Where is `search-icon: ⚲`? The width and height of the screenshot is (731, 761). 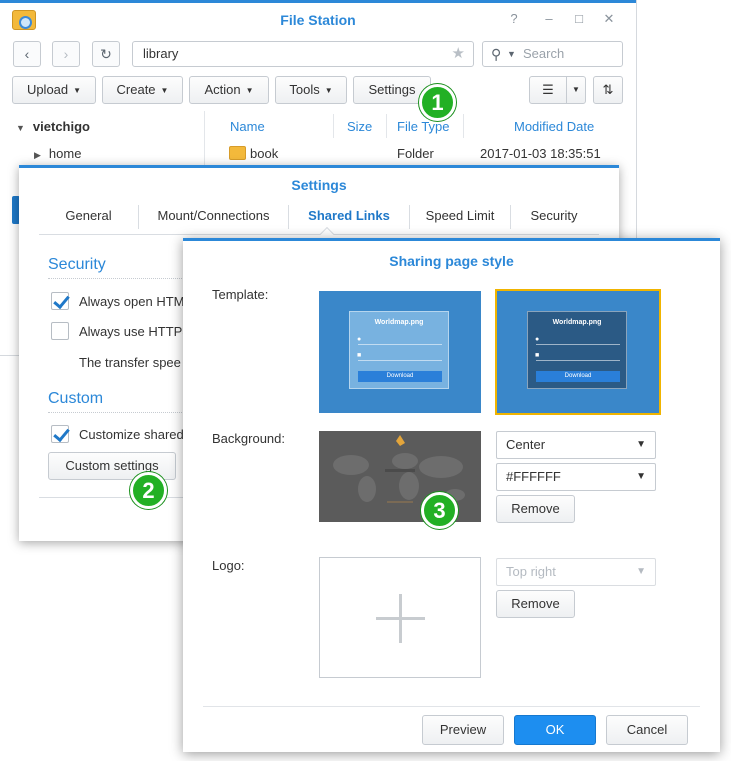
search-icon: ⚲ is located at coordinates (496, 54).